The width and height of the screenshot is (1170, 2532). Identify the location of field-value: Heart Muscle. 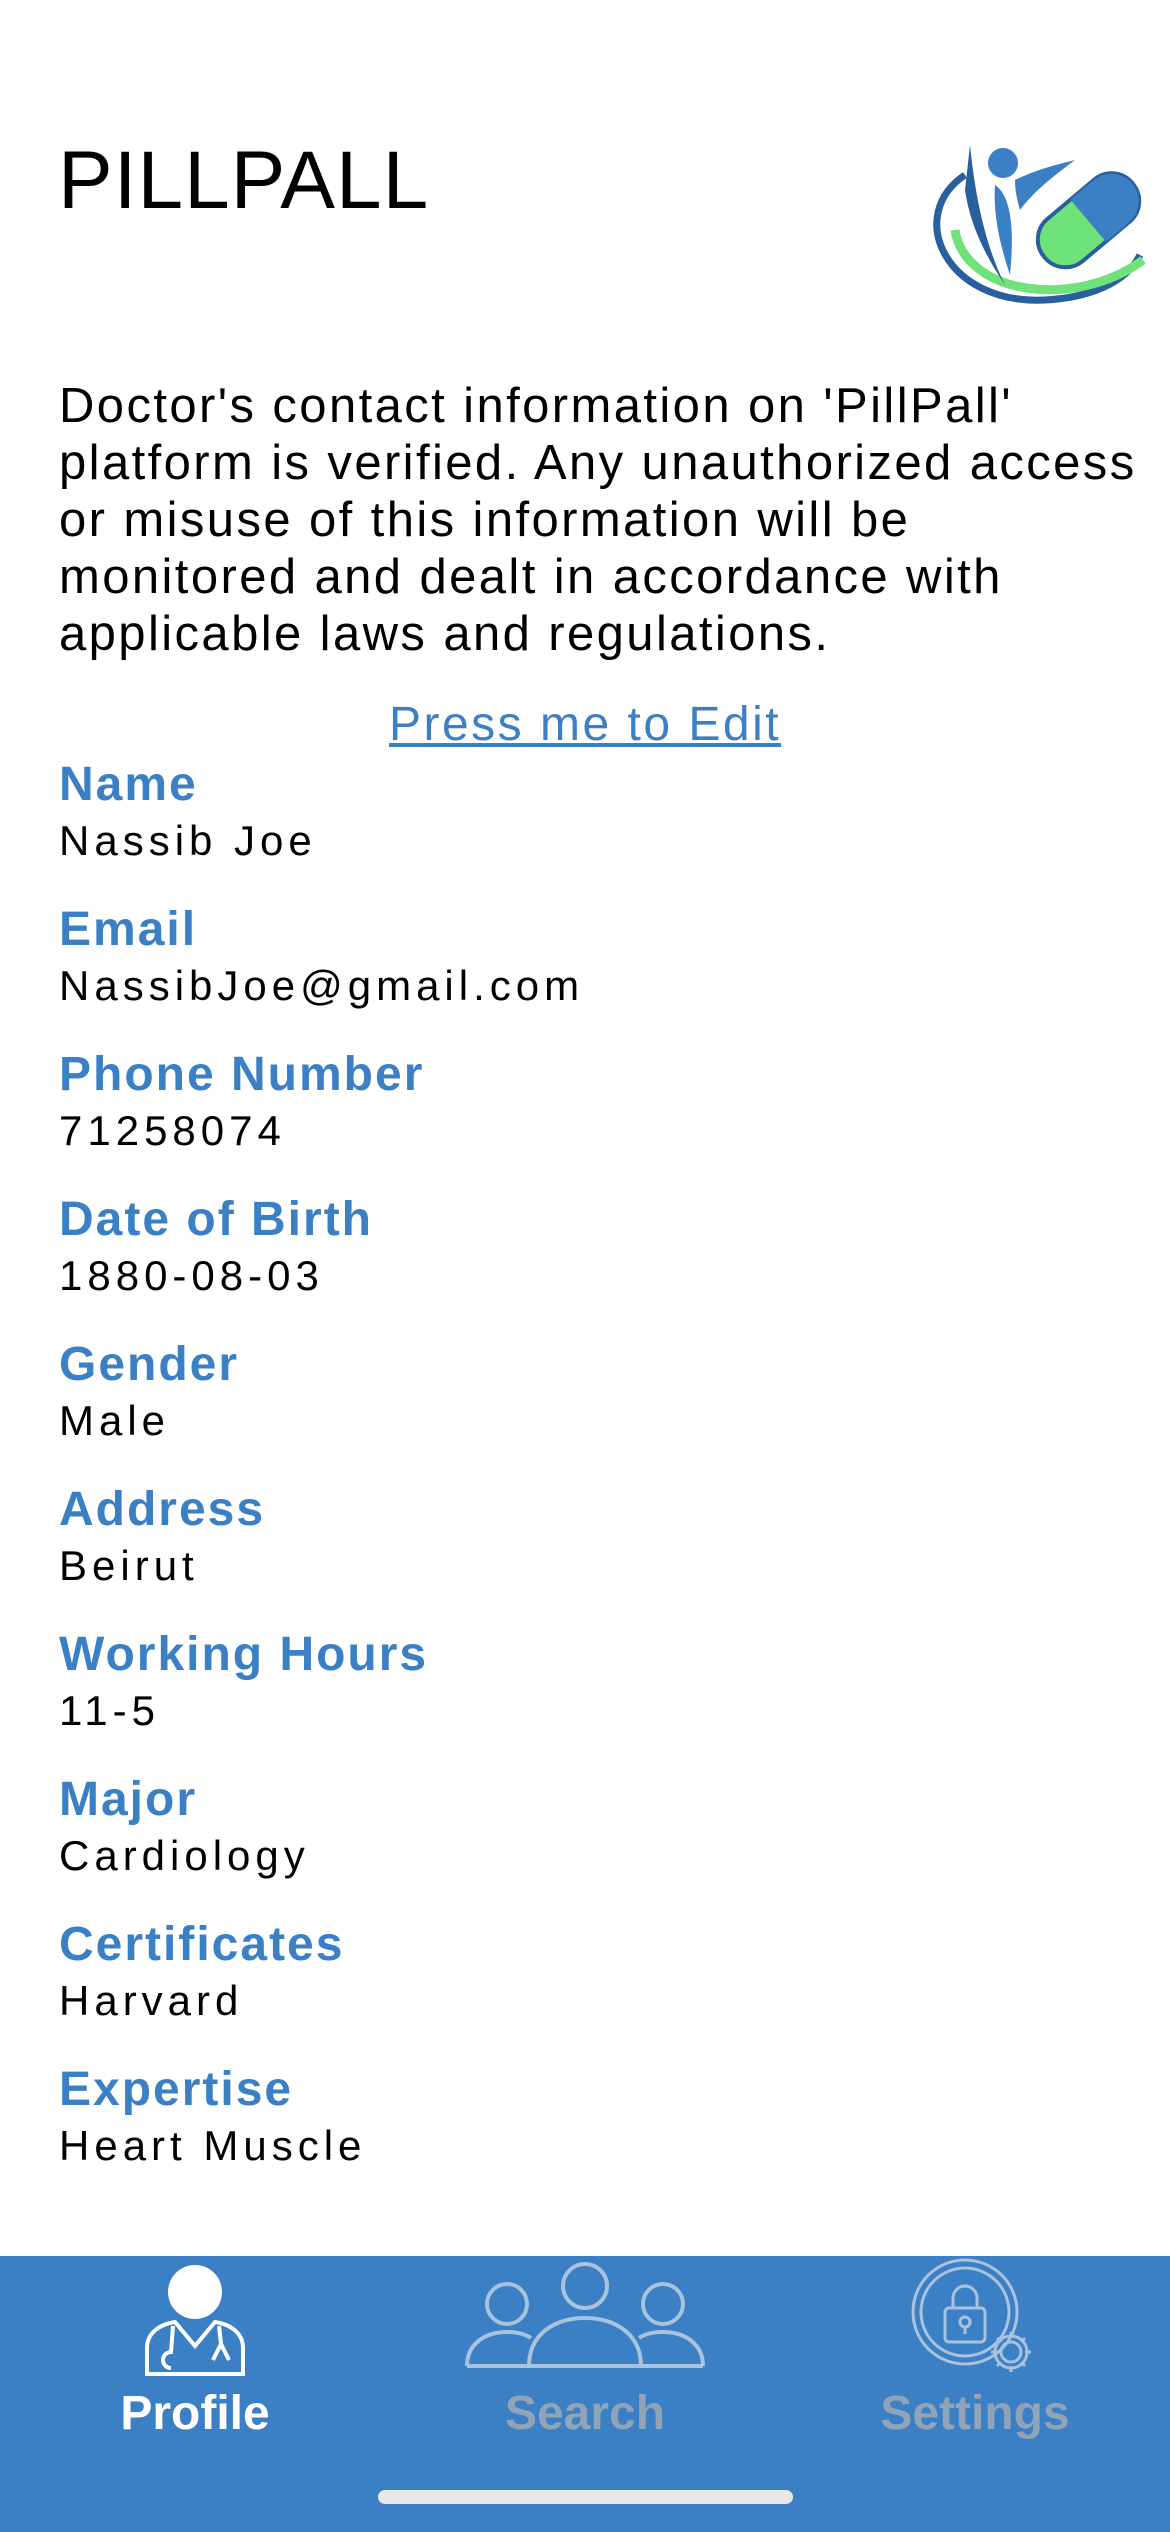
(213, 2145).